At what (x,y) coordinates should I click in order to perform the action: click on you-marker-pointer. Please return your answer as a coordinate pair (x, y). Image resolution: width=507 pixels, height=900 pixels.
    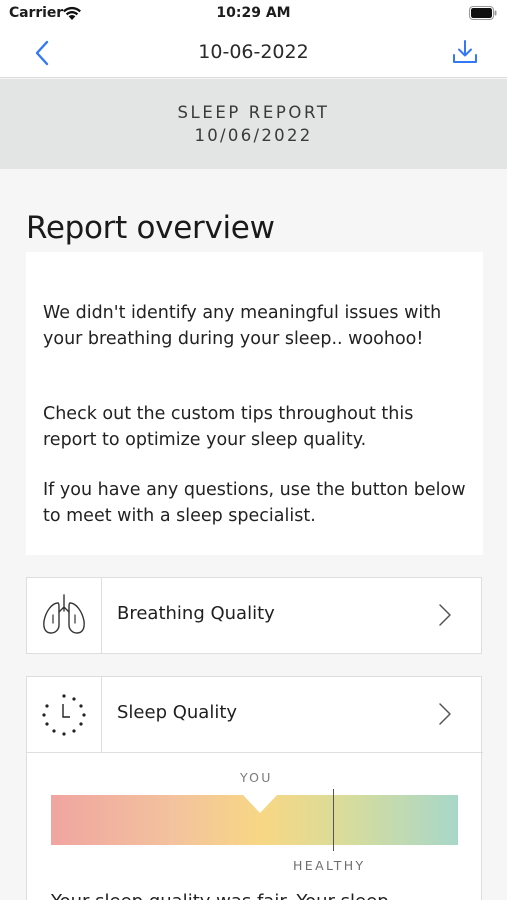
    Looking at the image, I should click on (260, 804).